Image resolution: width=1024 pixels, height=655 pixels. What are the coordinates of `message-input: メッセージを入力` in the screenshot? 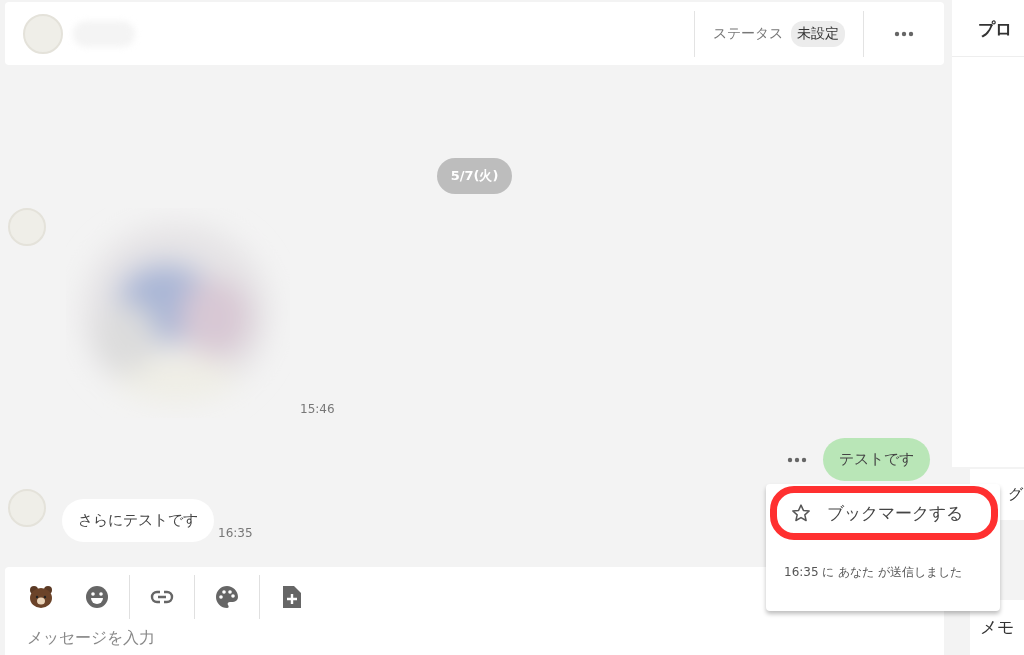 It's located at (227, 637).